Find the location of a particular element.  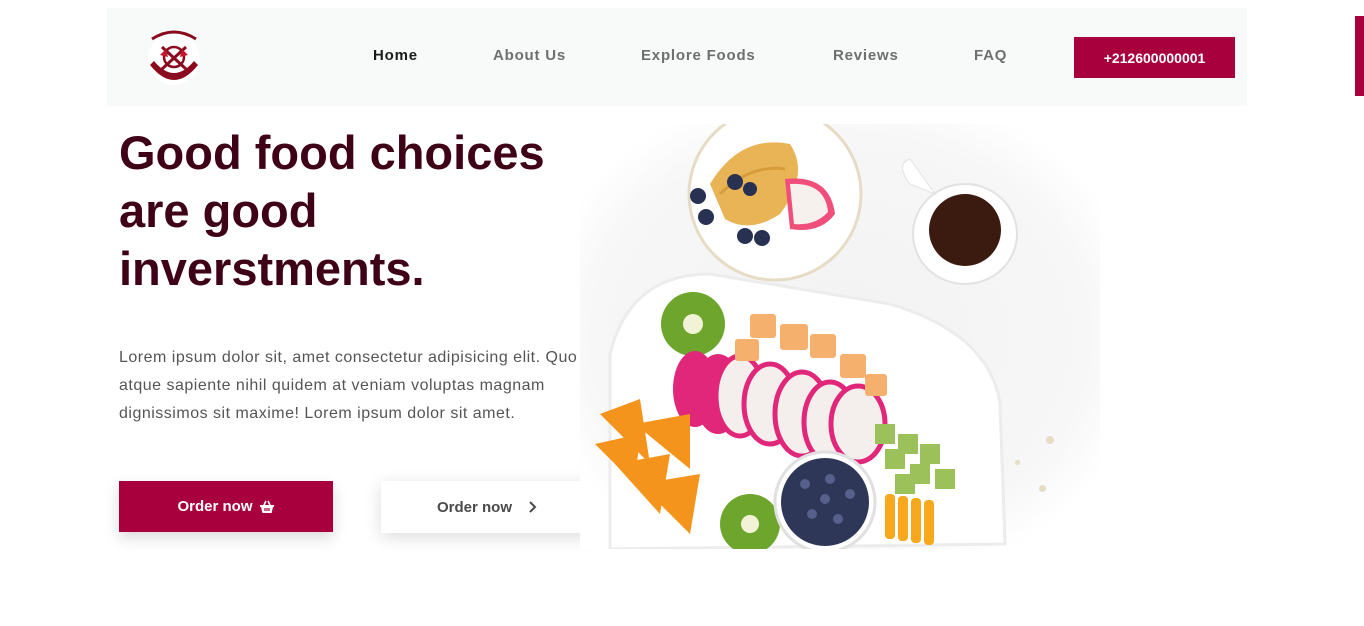

nav-about-us: About Us is located at coordinates (529, 55).